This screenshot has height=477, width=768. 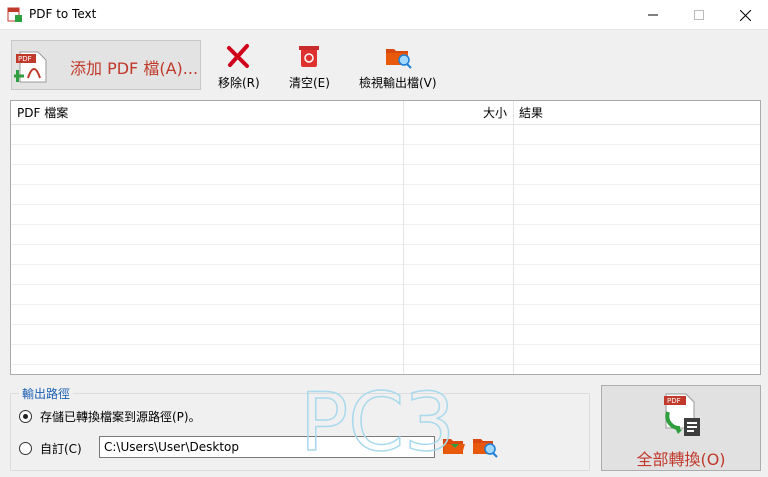 I want to click on window-title: PDF to Text, so click(x=63, y=14).